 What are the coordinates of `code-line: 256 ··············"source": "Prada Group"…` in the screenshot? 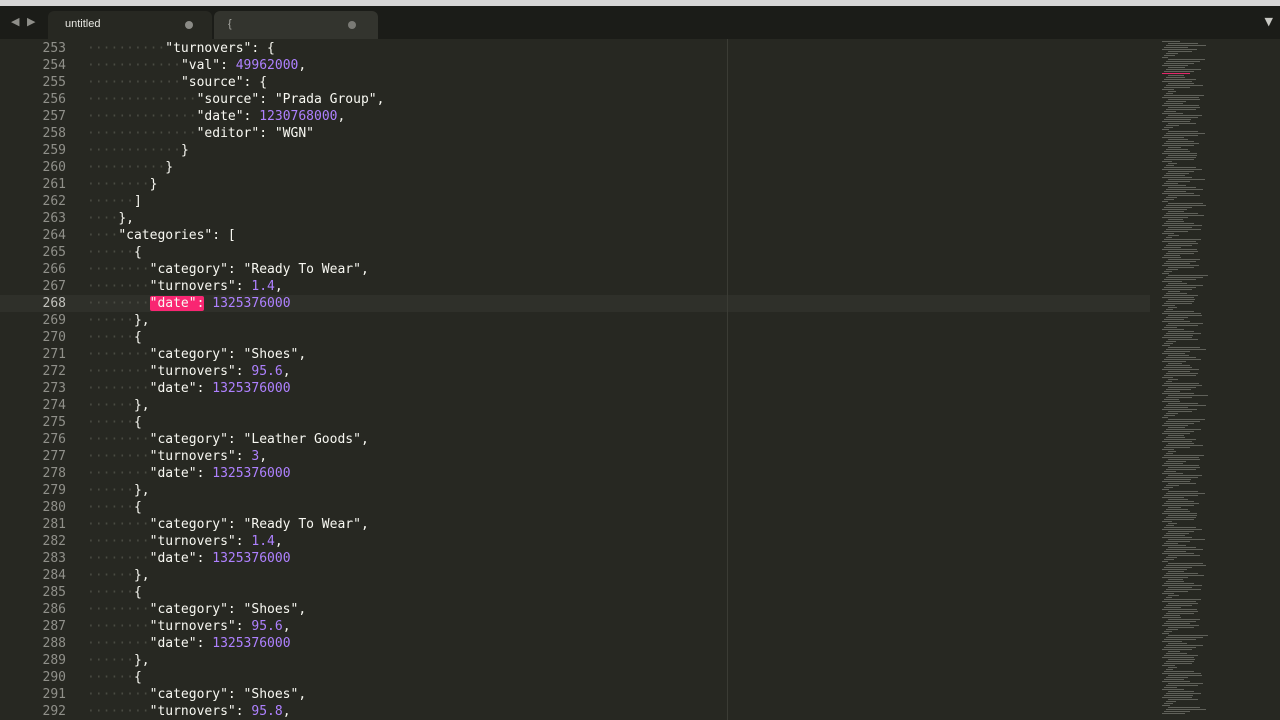 It's located at (575, 99).